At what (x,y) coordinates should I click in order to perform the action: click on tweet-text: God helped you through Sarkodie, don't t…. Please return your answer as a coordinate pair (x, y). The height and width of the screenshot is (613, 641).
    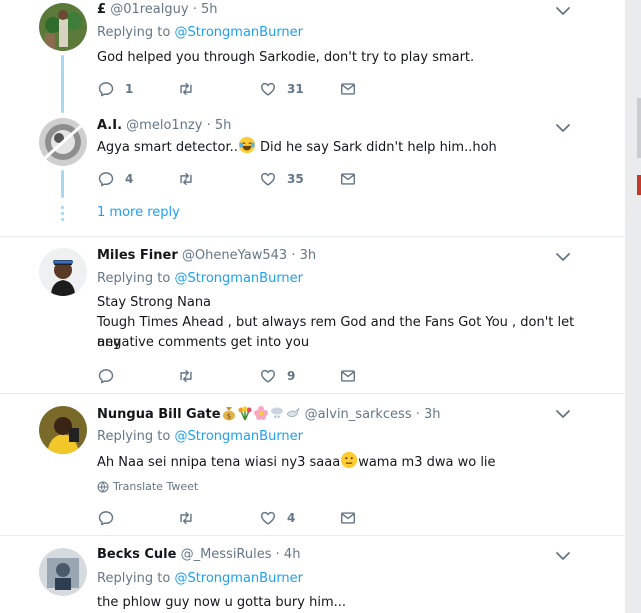
    Looking at the image, I should click on (286, 57).